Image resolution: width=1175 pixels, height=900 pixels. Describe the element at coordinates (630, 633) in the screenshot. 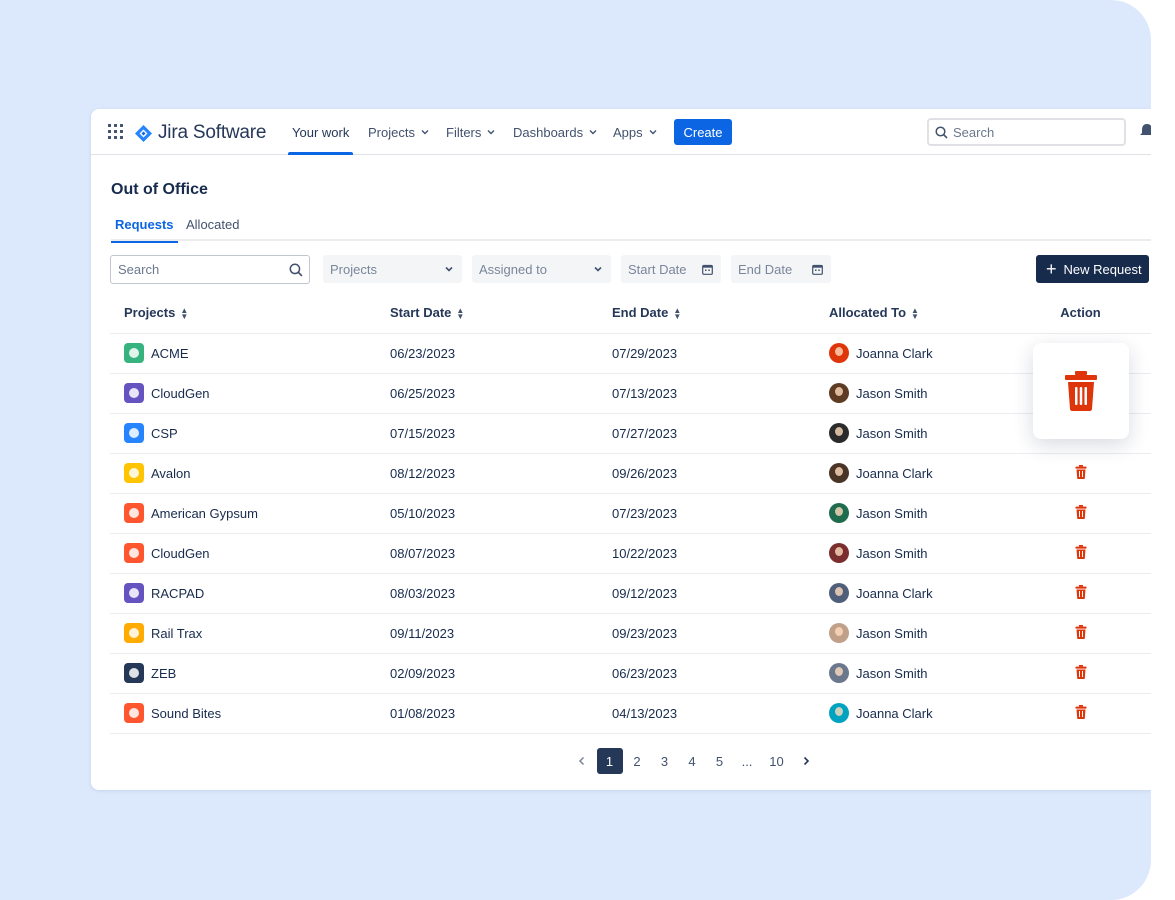

I see `table-row: Rail Trax 09/11/2023 09/23/2023 Jason Smith` at that location.